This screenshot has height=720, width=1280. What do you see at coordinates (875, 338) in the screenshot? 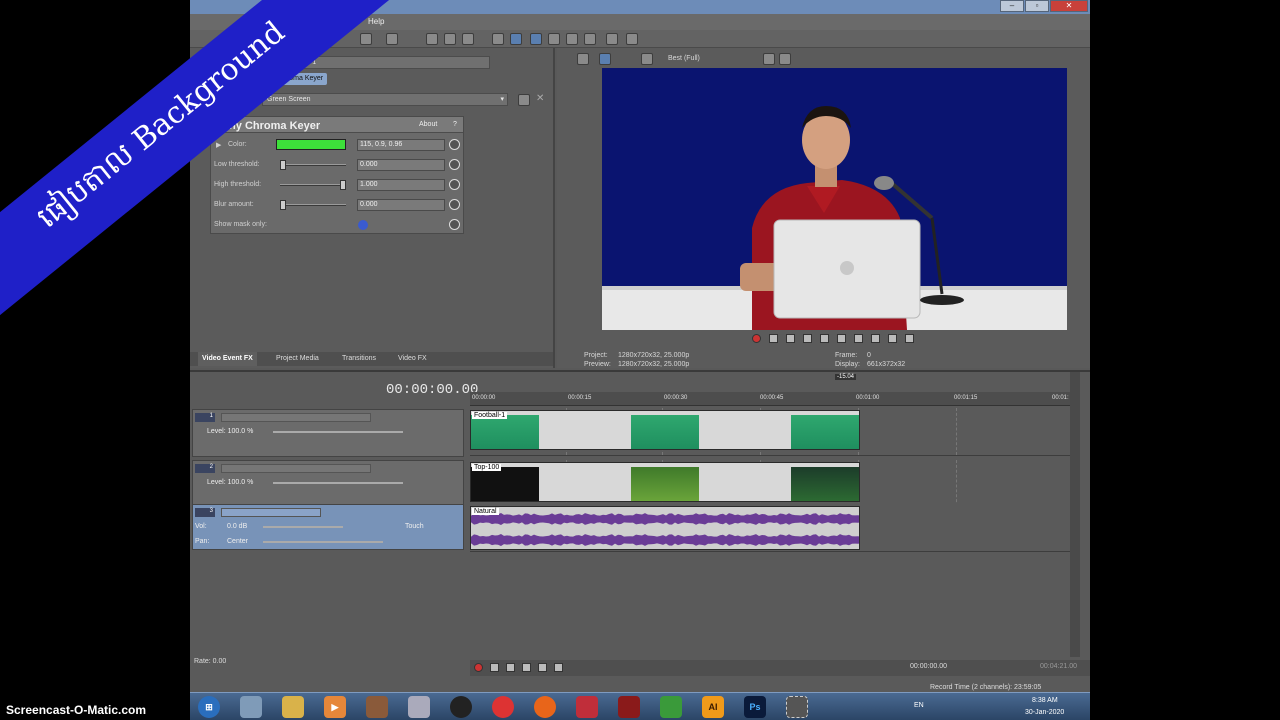
I see `go-to-end-icon` at bounding box center [875, 338].